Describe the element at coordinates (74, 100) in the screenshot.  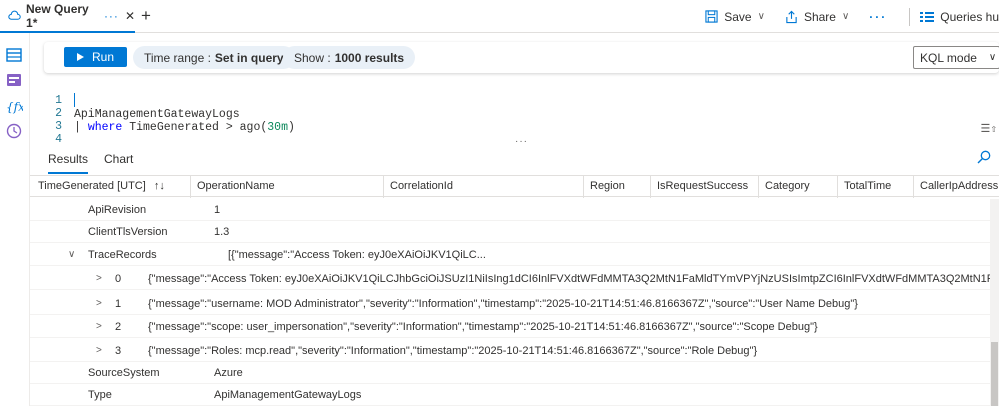
I see `text-cursor` at that location.